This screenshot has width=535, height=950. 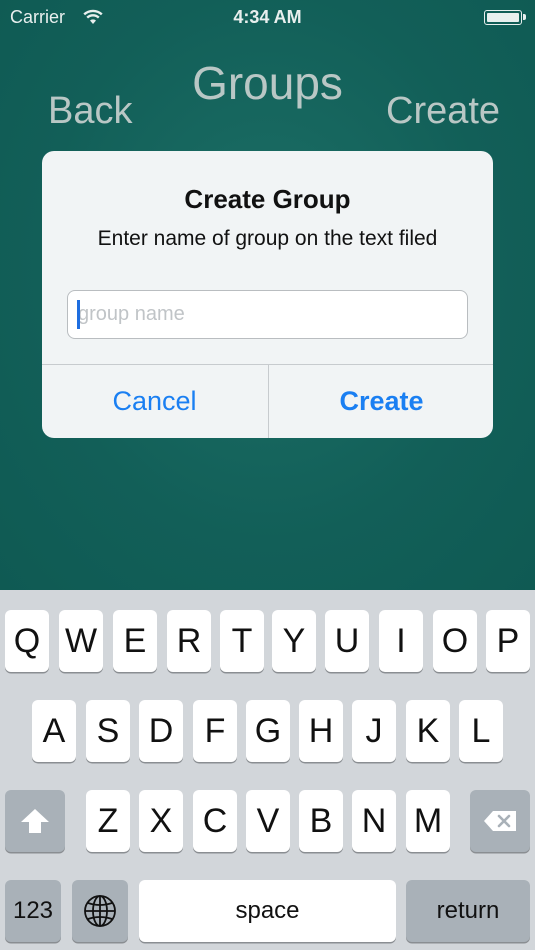 I want to click on globe-key, so click(x=100, y=911).